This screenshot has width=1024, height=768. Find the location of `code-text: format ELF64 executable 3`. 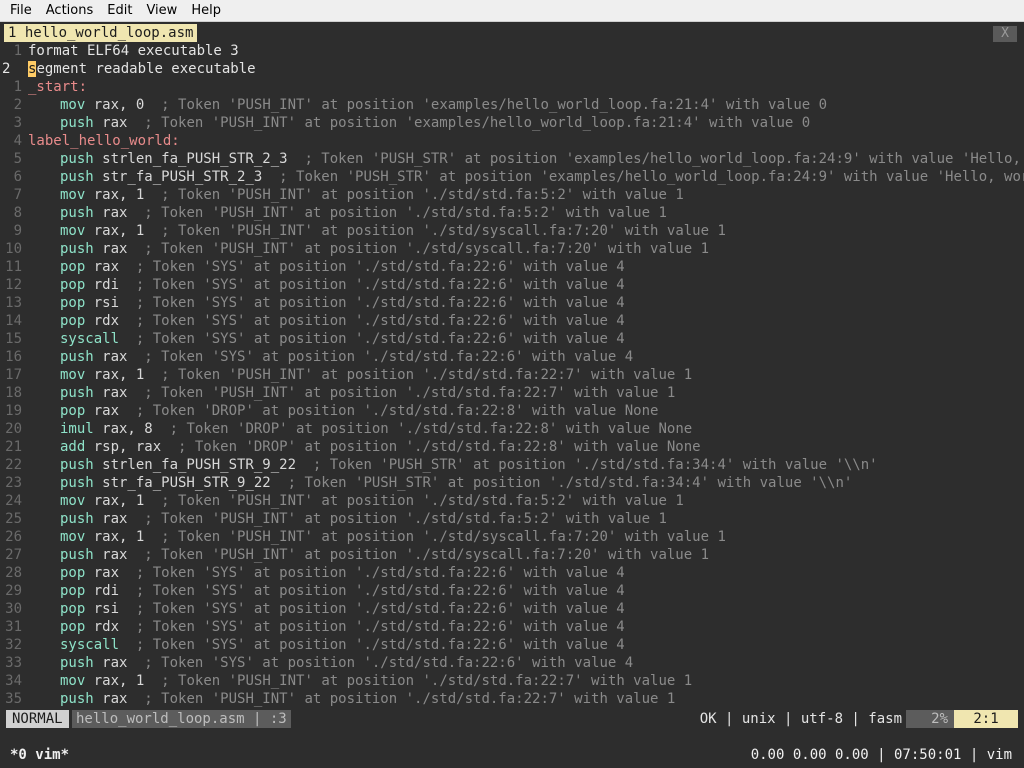

code-text: format ELF64 executable 3 is located at coordinates (133, 51).